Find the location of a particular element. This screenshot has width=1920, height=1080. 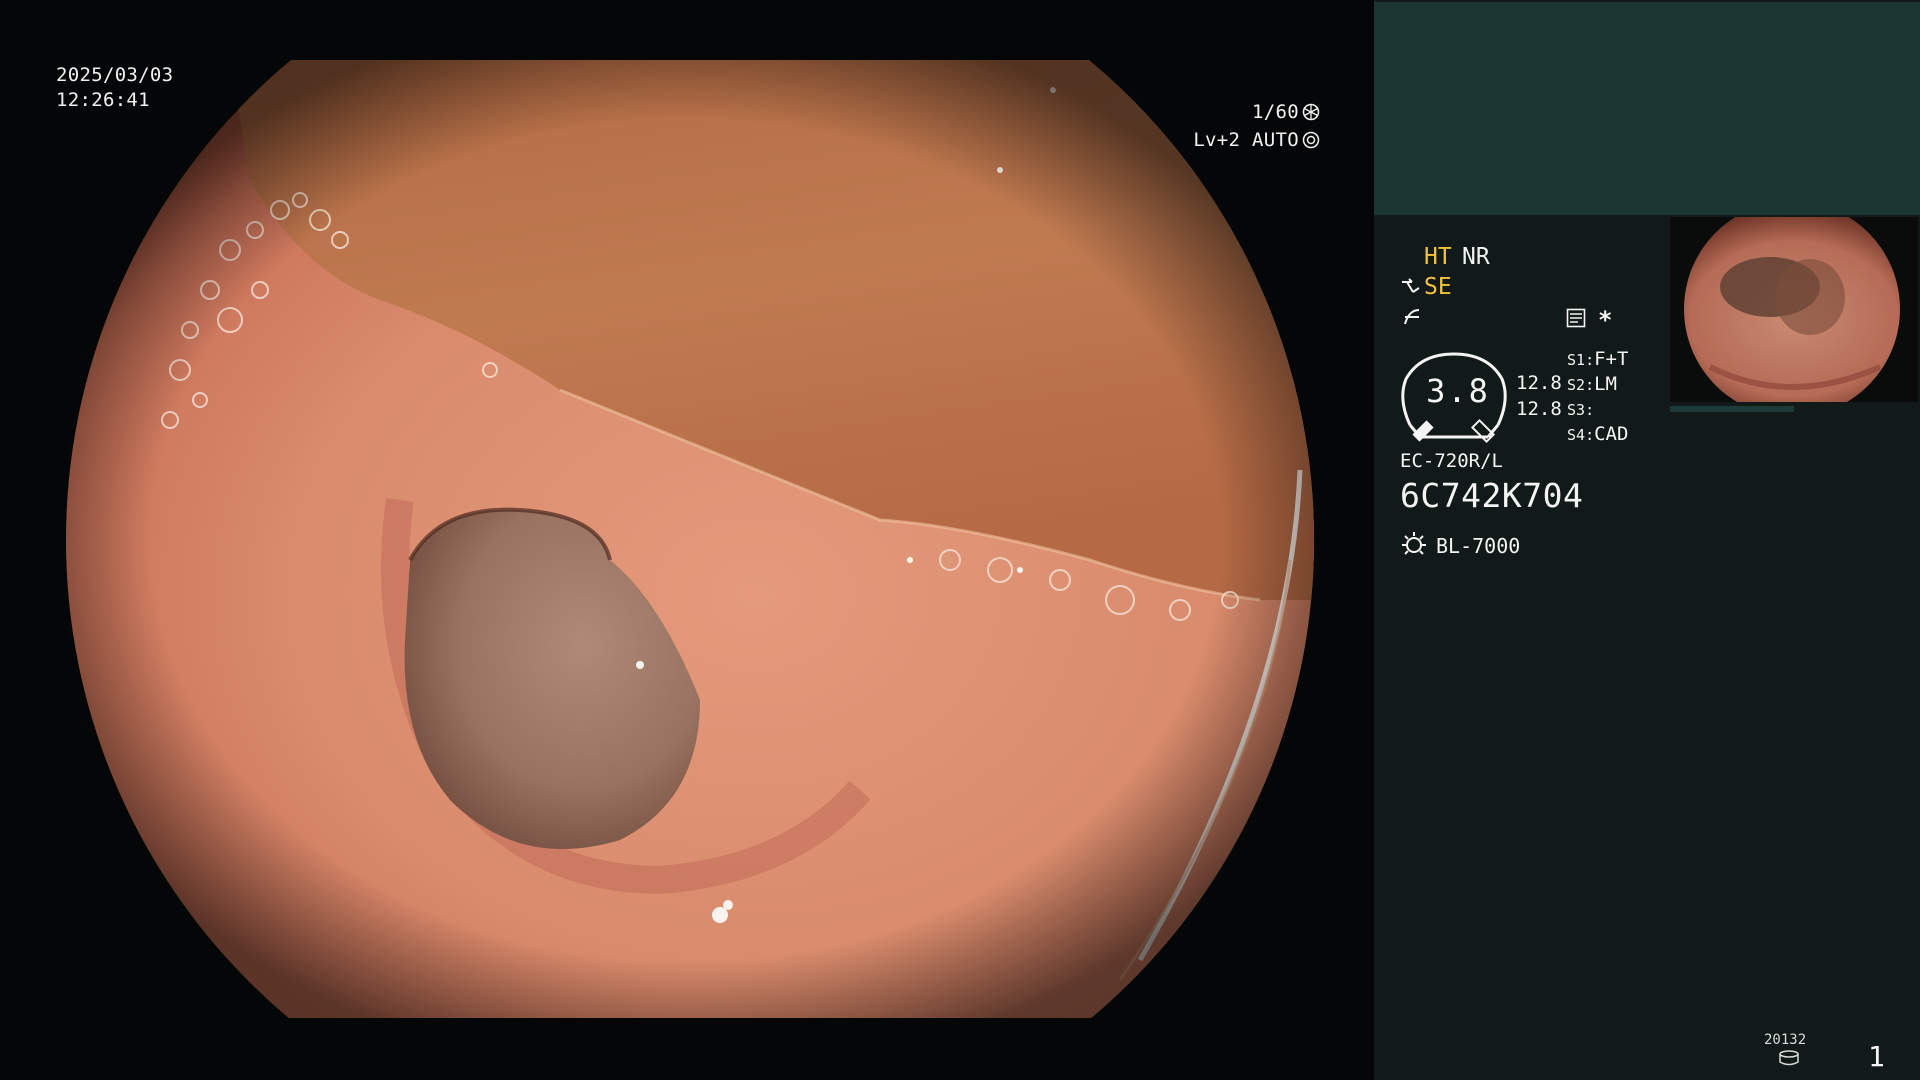

exposure-mode-text: AUTO is located at coordinates (1275, 140).